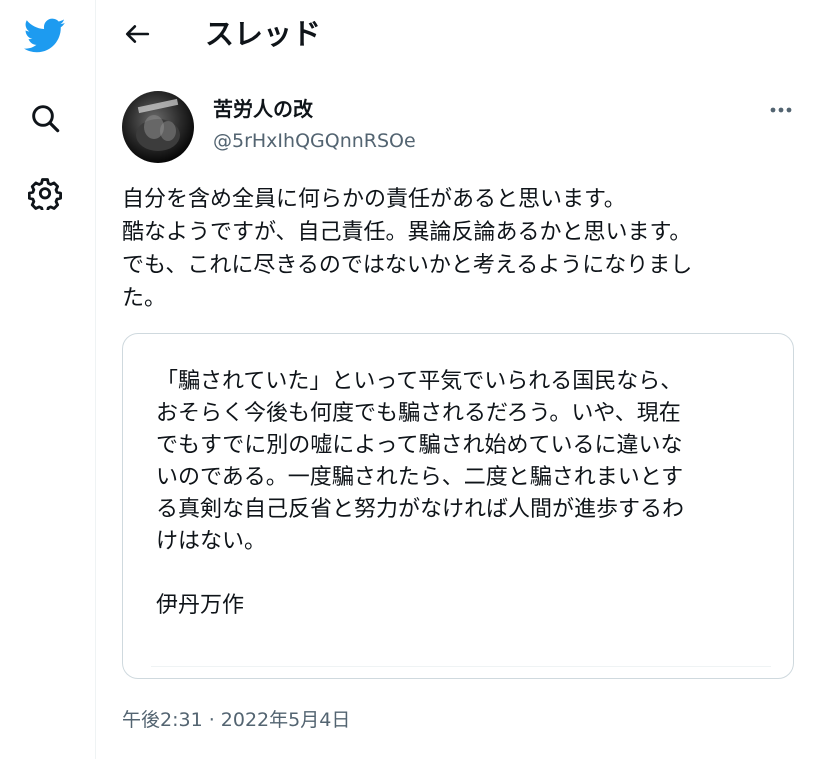 The image size is (821, 759). What do you see at coordinates (420, 477) in the screenshot?
I see `quote-line: いのである。一度騙されたら、二度と騙されまいとす` at bounding box center [420, 477].